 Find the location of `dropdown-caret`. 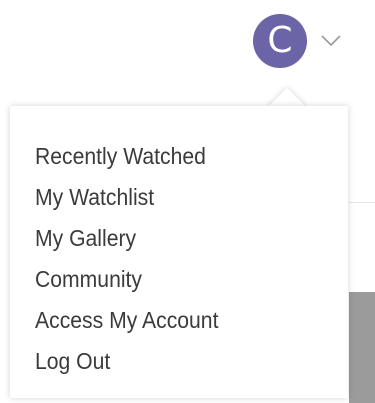

dropdown-caret is located at coordinates (287, 93).